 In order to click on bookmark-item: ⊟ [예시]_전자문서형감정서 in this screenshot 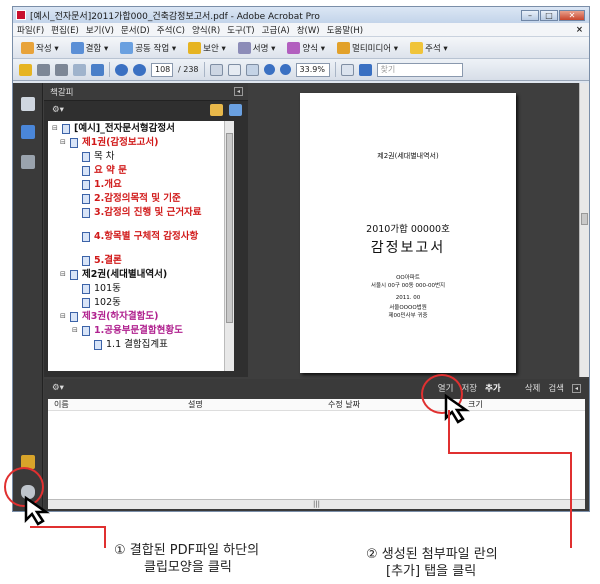, I will do `click(137, 128)`.